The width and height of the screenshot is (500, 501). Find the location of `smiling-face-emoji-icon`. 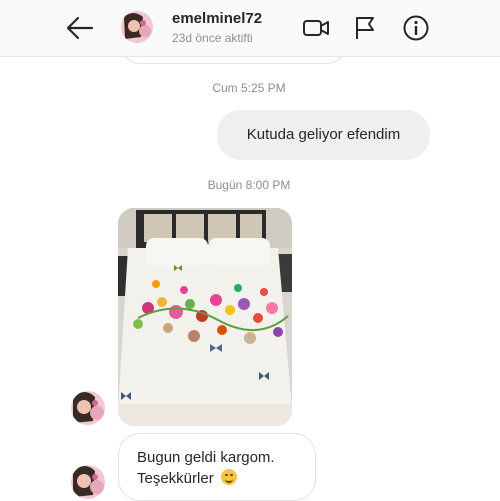

smiling-face-emoji-icon is located at coordinates (228, 477).